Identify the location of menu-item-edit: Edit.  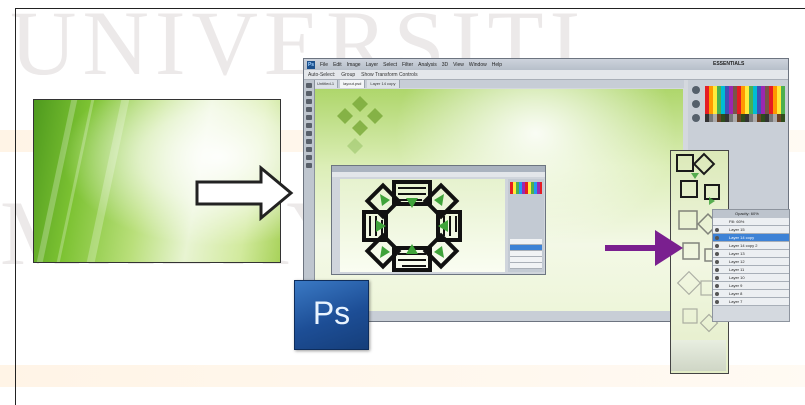
(337, 65).